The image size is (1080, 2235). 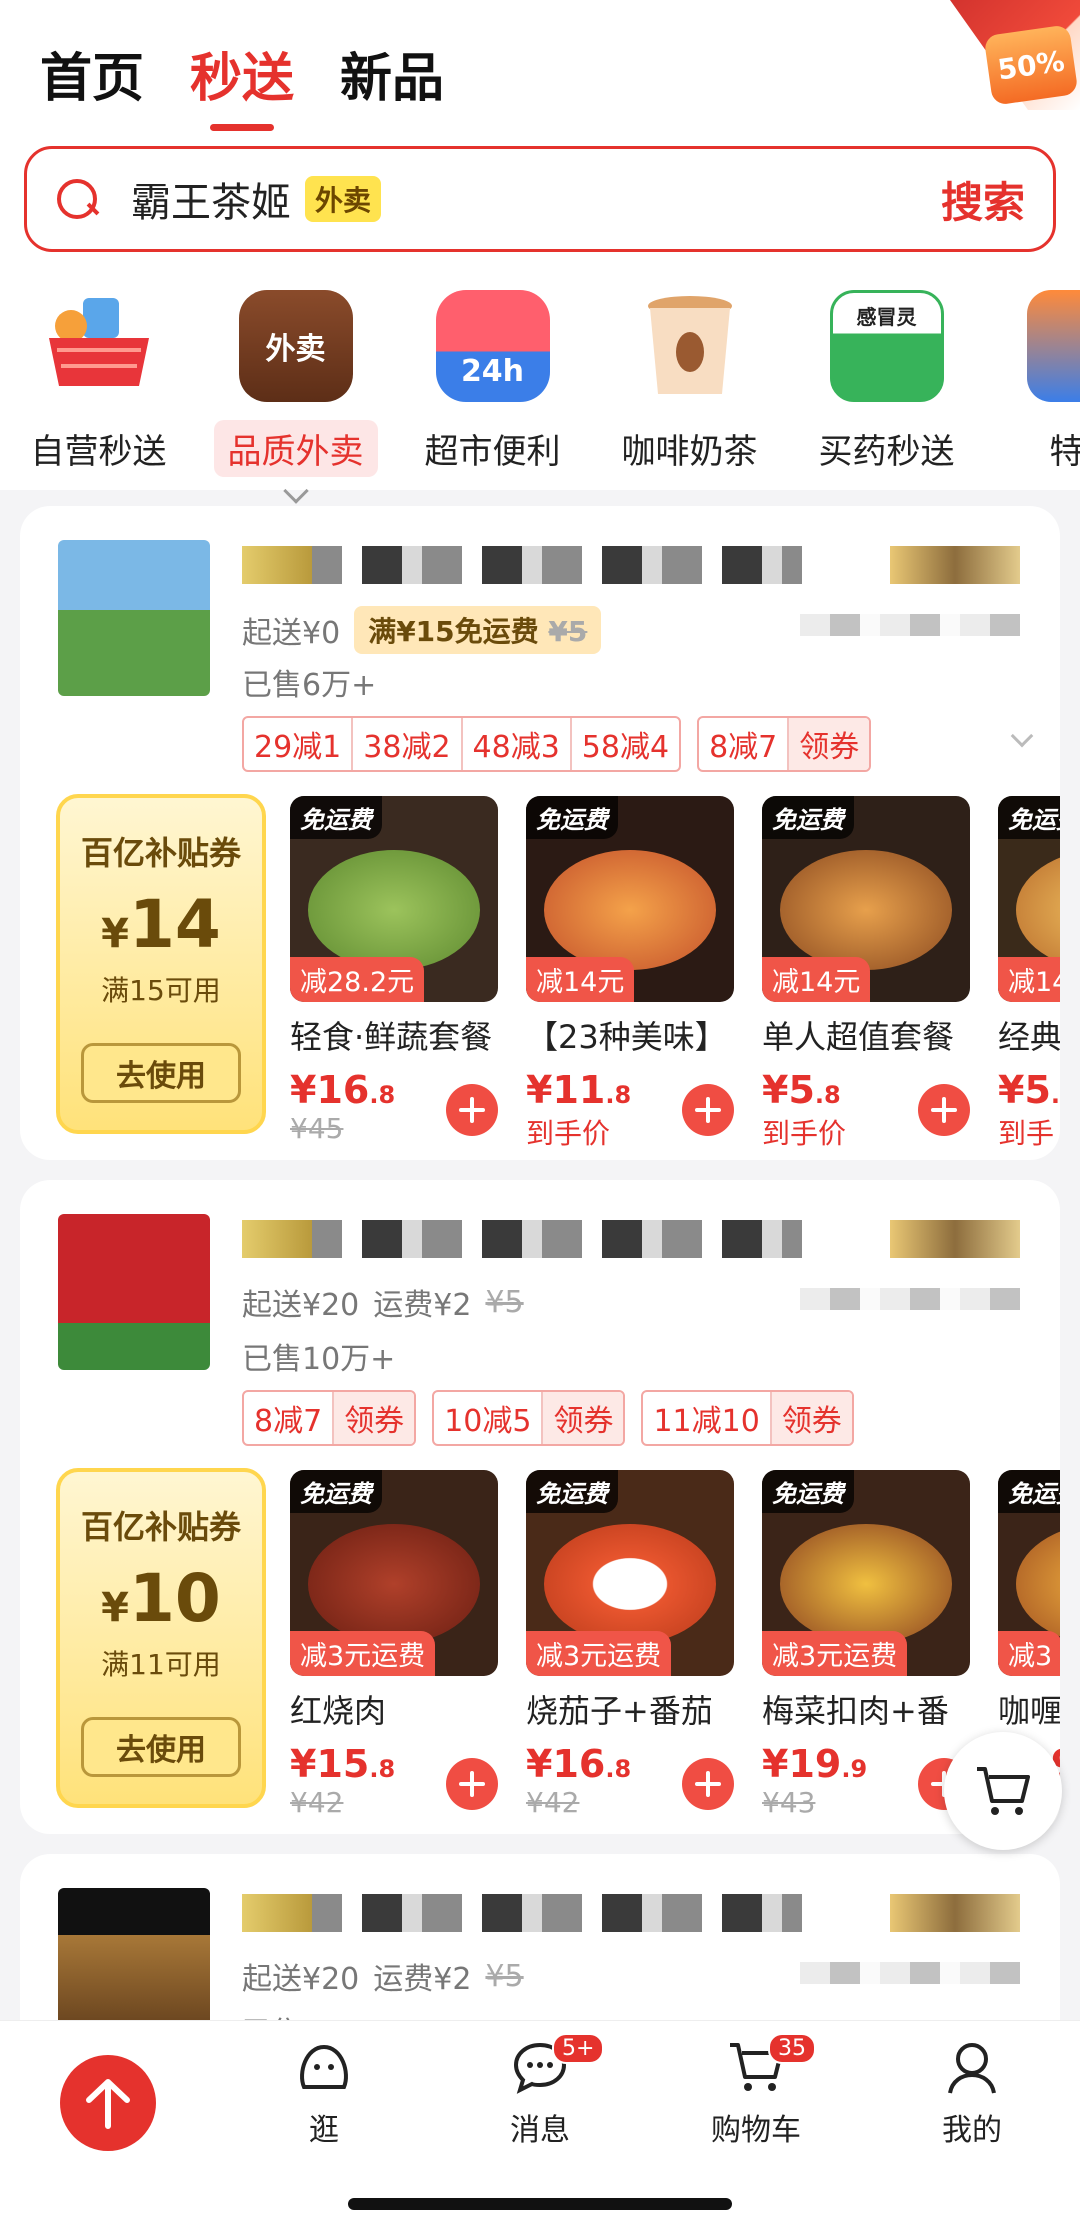 What do you see at coordinates (626, 1037) in the screenshot?
I see `dish-name: 【23种美味】` at bounding box center [626, 1037].